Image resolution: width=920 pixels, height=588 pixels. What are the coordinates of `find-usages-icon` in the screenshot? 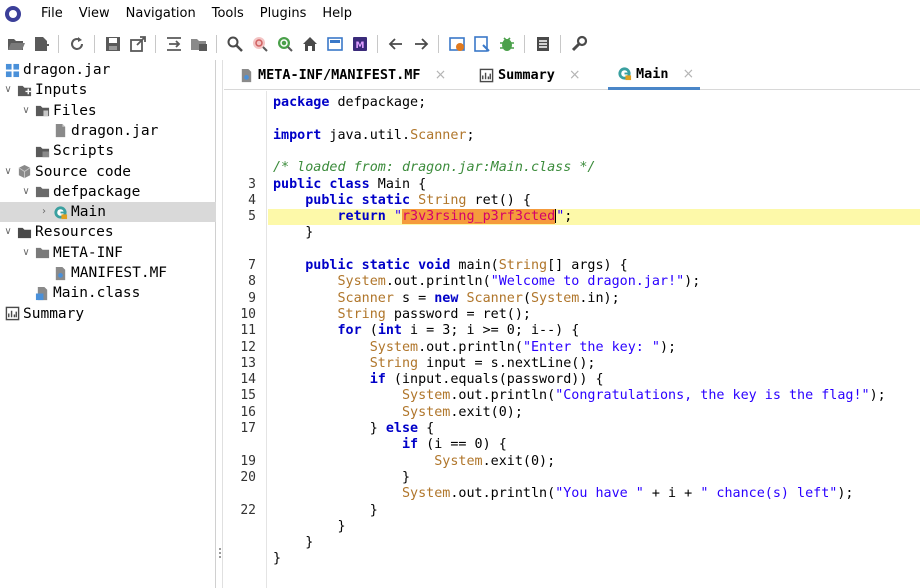 It's located at (285, 44).